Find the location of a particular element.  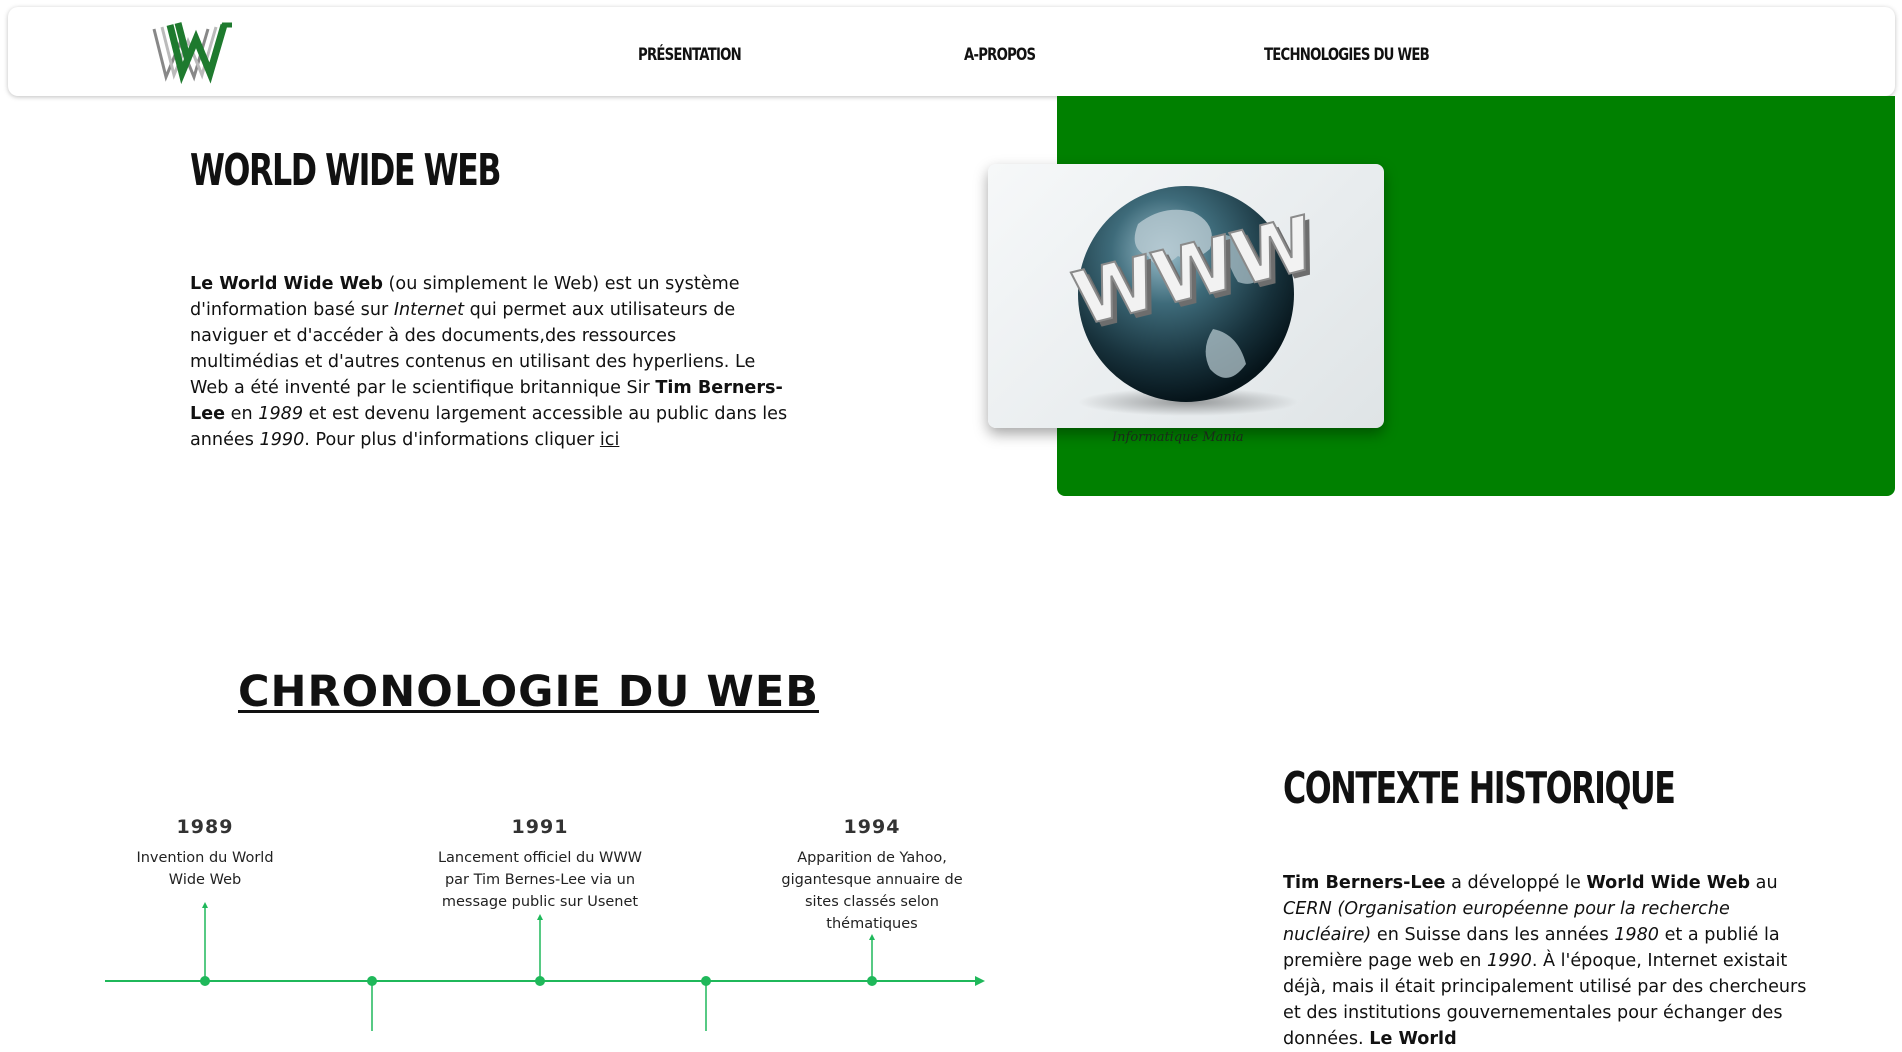

hero-italic-1989: 1989 is located at coordinates (281, 414).